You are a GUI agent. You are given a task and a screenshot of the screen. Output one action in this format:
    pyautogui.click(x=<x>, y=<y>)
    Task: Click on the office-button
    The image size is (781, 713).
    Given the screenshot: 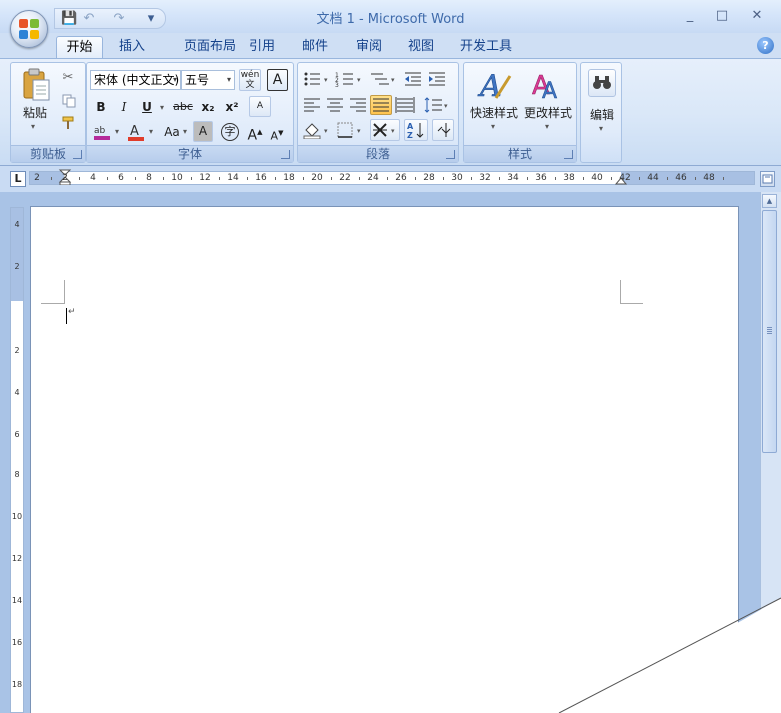 What is the action you would take?
    pyautogui.click(x=29, y=29)
    